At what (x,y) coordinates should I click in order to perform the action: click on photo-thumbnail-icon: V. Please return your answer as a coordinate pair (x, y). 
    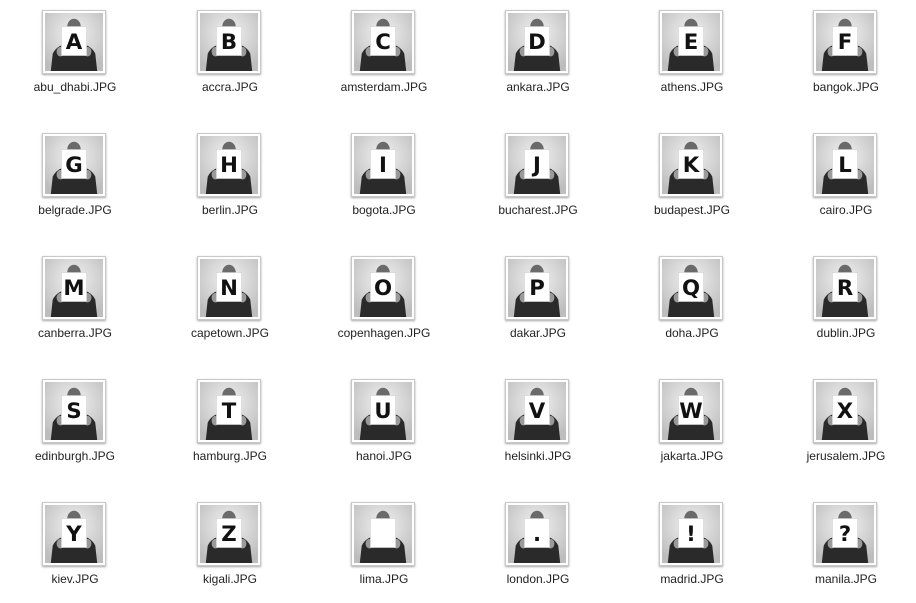
    Looking at the image, I should click on (537, 411).